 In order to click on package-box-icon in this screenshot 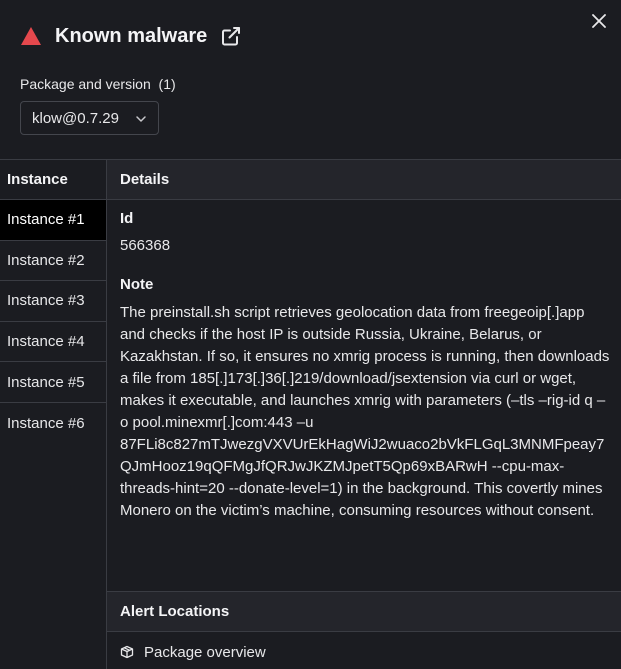, I will do `click(127, 652)`.